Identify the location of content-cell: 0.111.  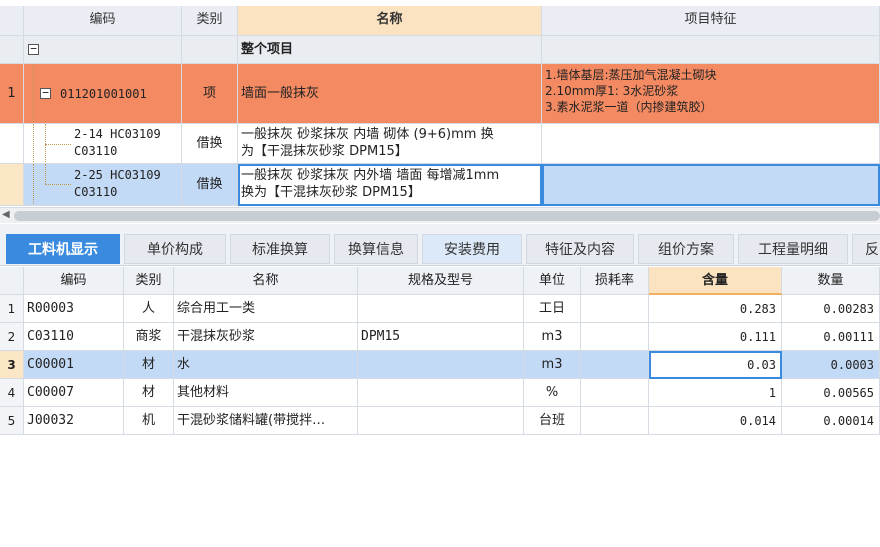
(715, 337).